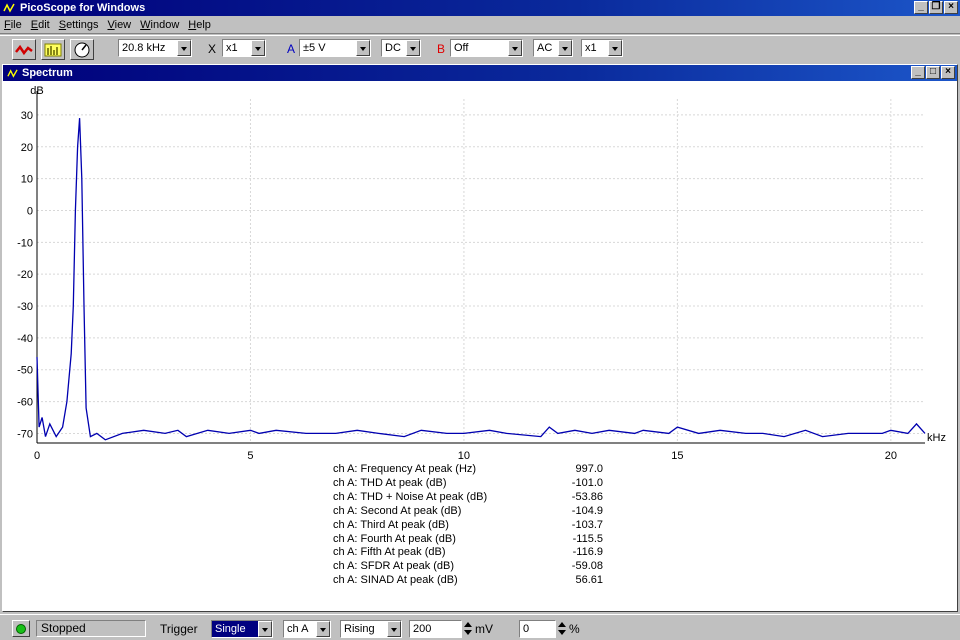 This screenshot has width=960, height=640. Describe the element at coordinates (119, 25) in the screenshot. I see `menu-view: View` at that location.